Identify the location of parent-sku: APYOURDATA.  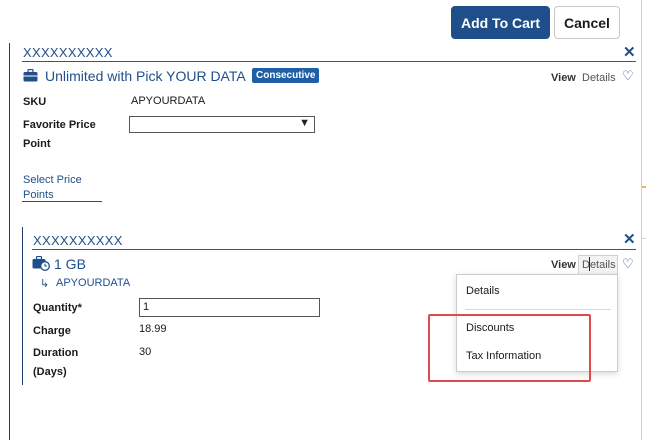
(93, 283).